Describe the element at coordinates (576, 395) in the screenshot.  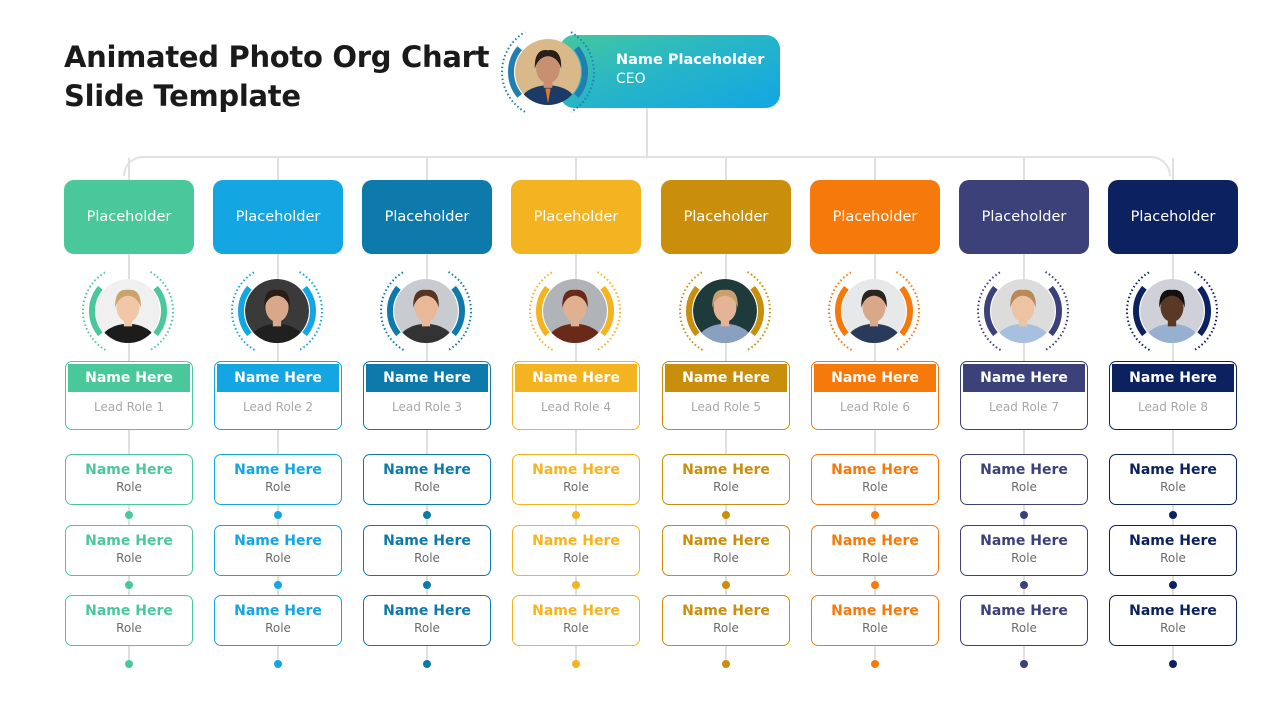
I see `lead-card: Name Here Lead Role 4` at that location.